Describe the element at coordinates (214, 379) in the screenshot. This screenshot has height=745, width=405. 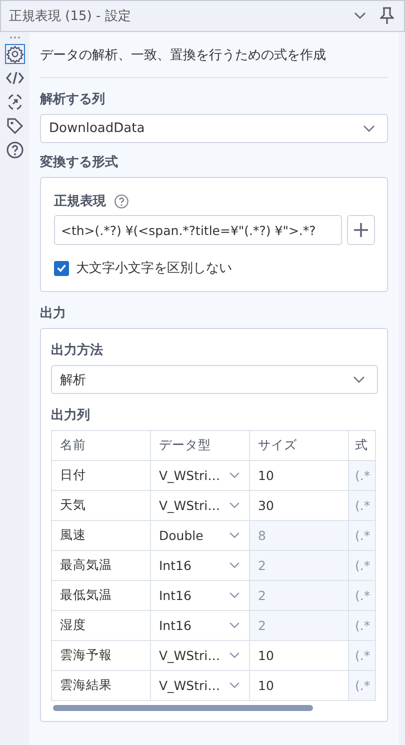
I see `method-dropdown: 解析` at that location.